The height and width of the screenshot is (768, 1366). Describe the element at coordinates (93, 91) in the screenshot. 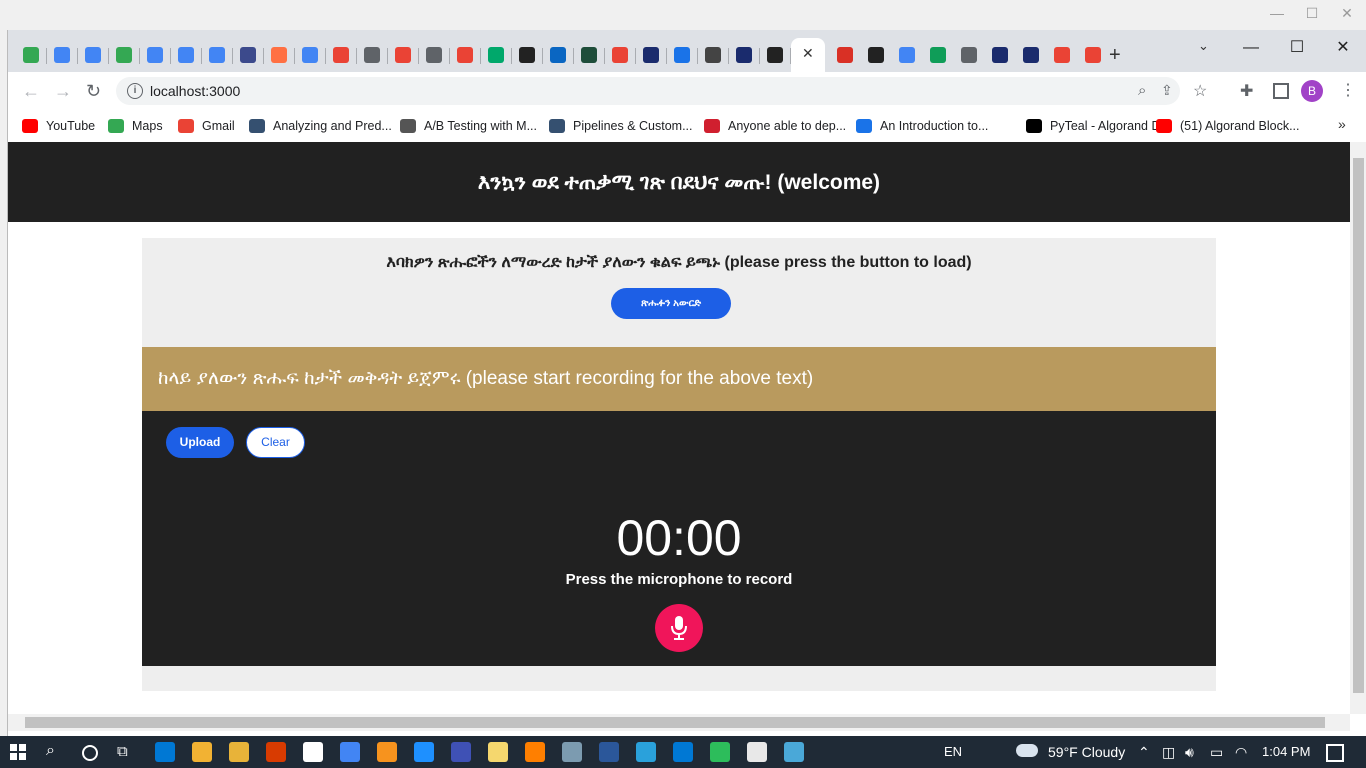

I see `reload-icon: ↻` at that location.